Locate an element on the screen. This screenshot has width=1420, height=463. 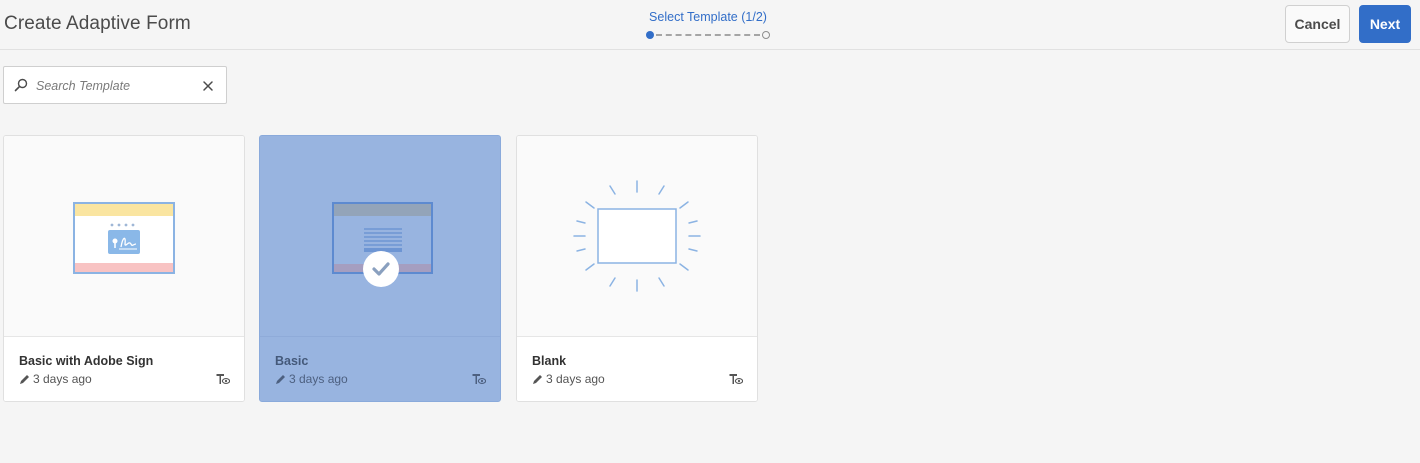
search-icon is located at coordinates (21, 85).